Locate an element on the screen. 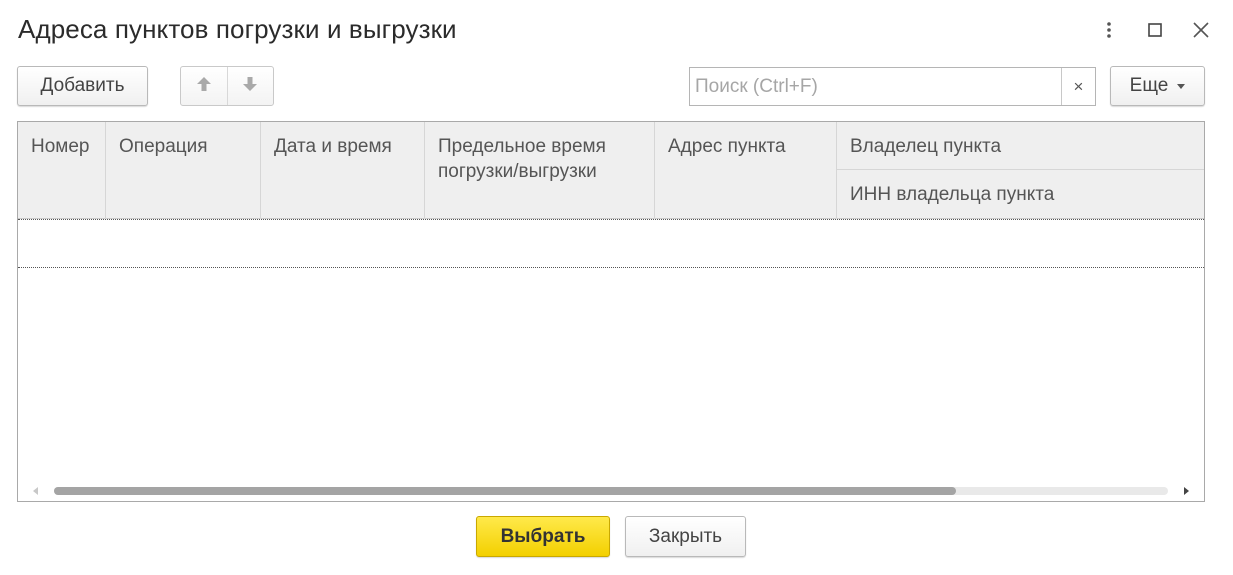 This screenshot has height=575, width=1233. scrollbar-track is located at coordinates (611, 491).